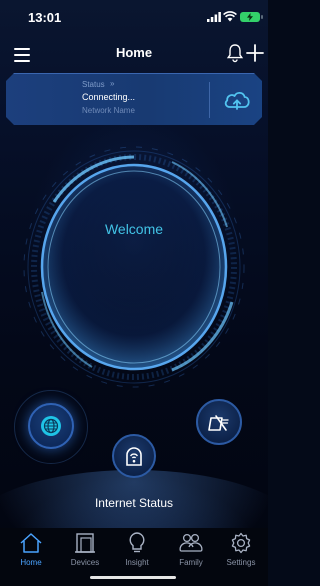  What do you see at coordinates (241, 562) in the screenshot?
I see `tab-label: Settings` at bounding box center [241, 562].